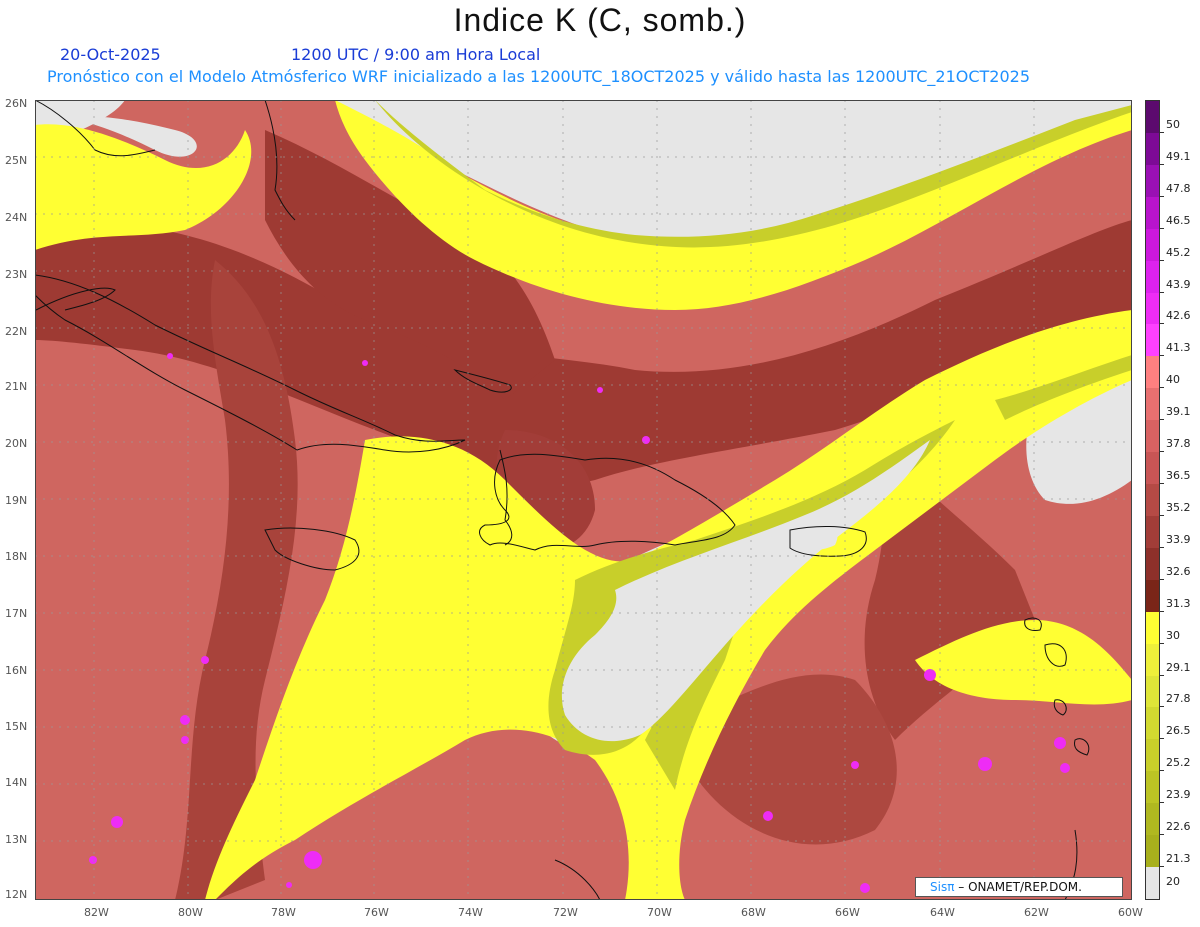 This screenshot has height=927, width=1200. Describe the element at coordinates (16, 103) in the screenshot. I see `lat-label: 26N` at that location.